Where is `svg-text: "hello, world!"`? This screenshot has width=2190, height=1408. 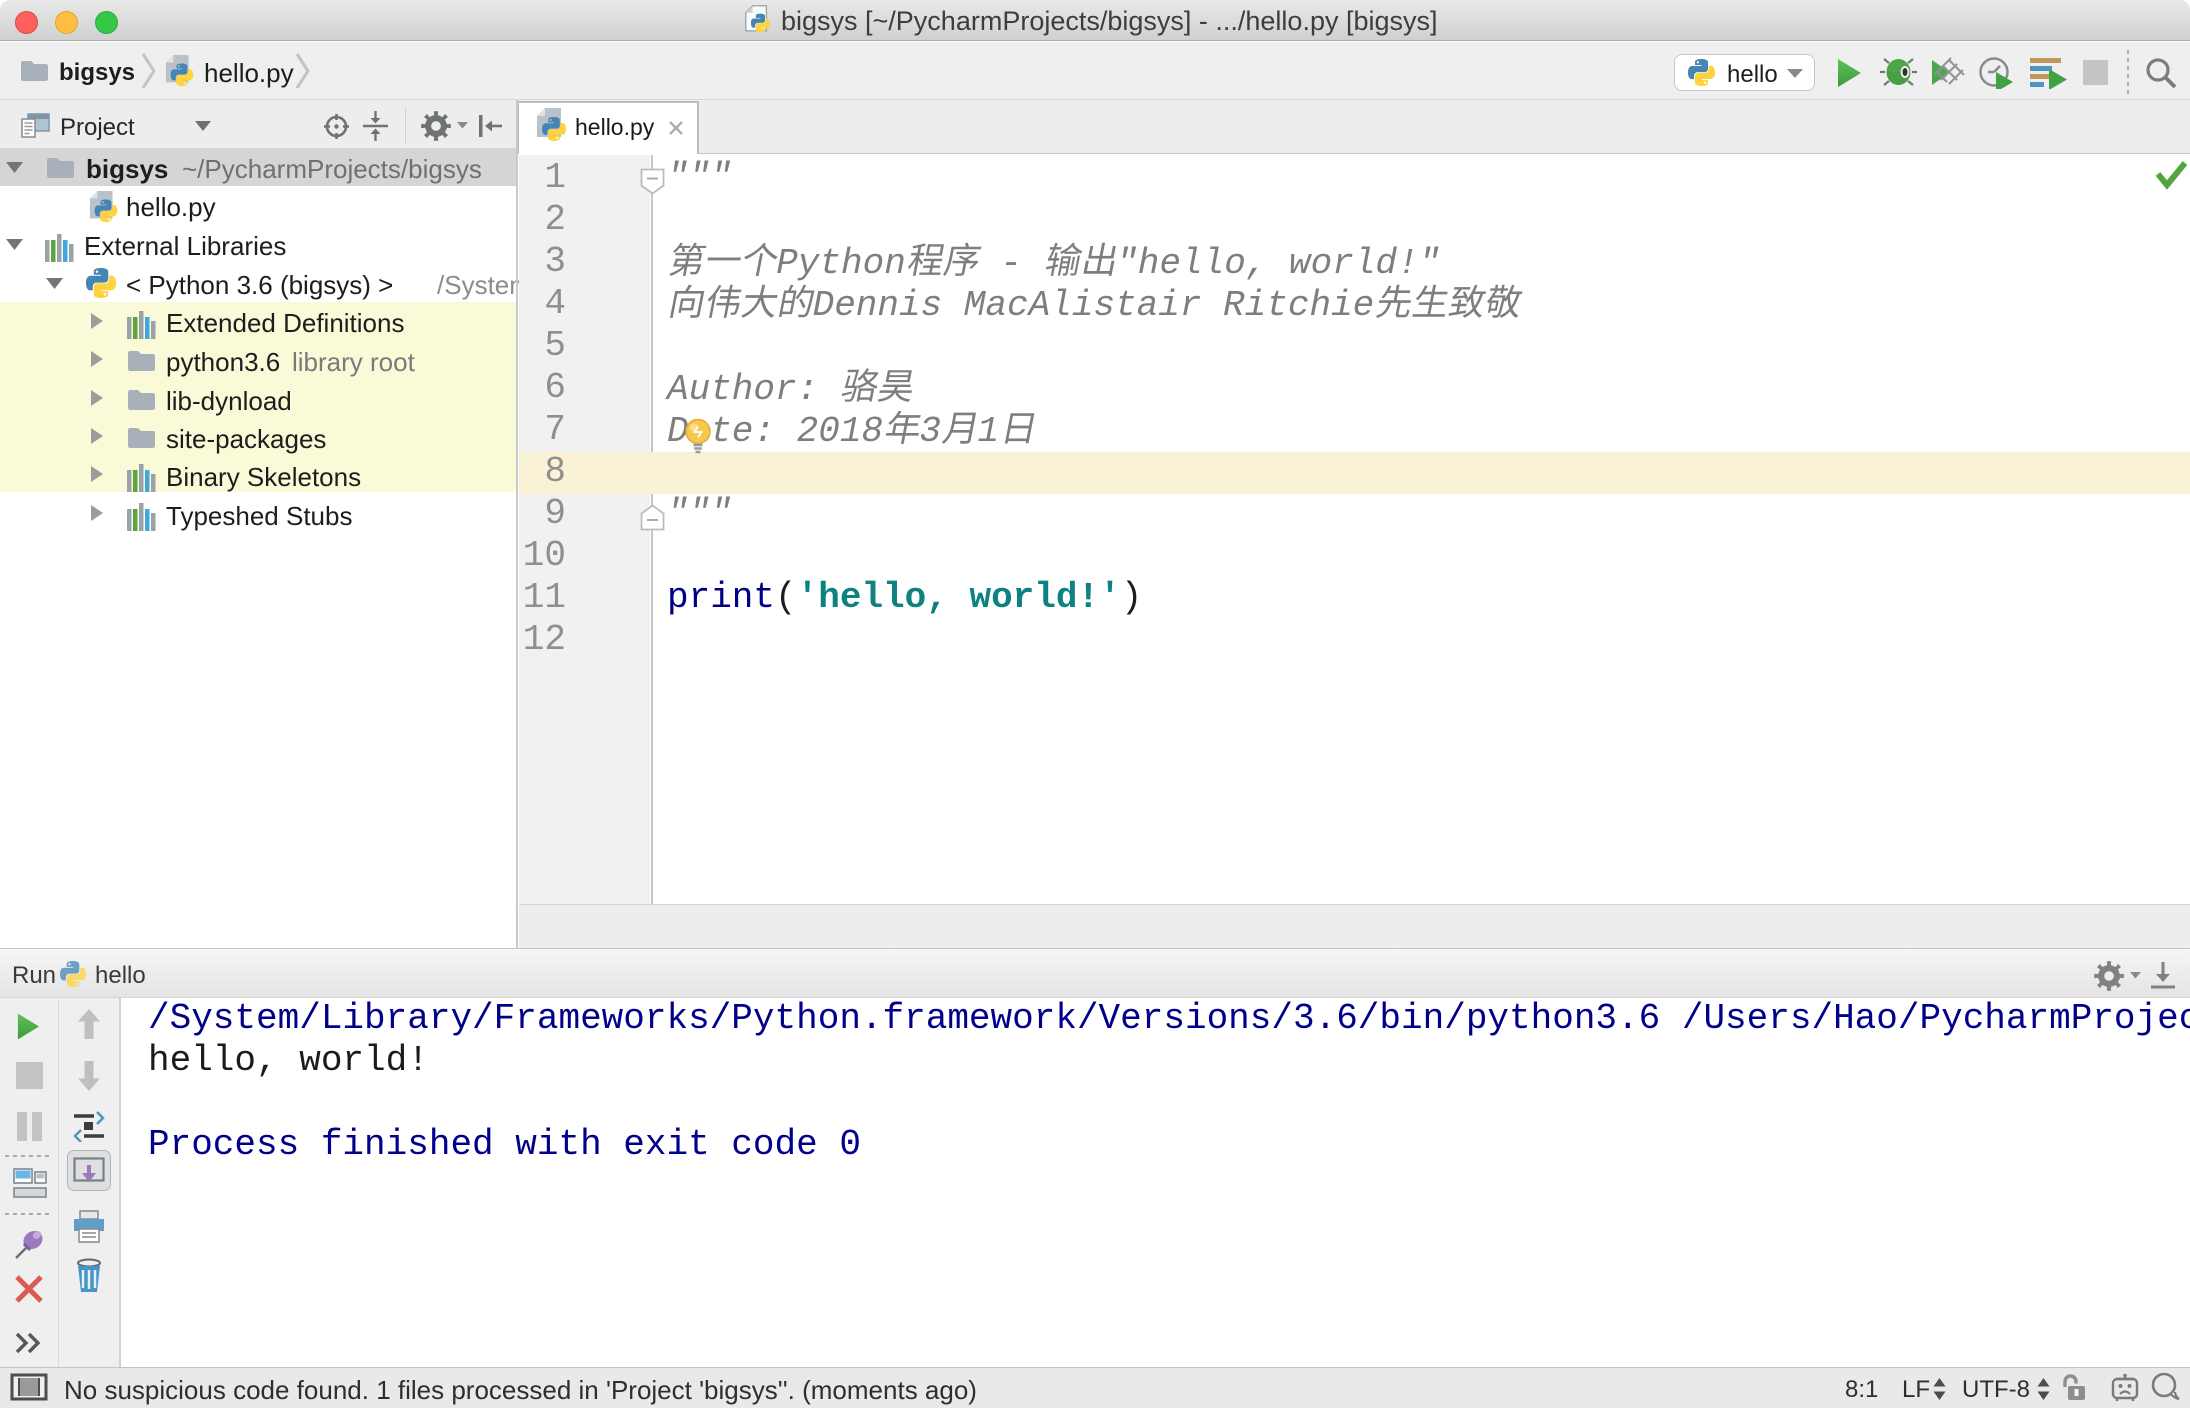
svg-text: "hello, world!" is located at coordinates (1278, 263).